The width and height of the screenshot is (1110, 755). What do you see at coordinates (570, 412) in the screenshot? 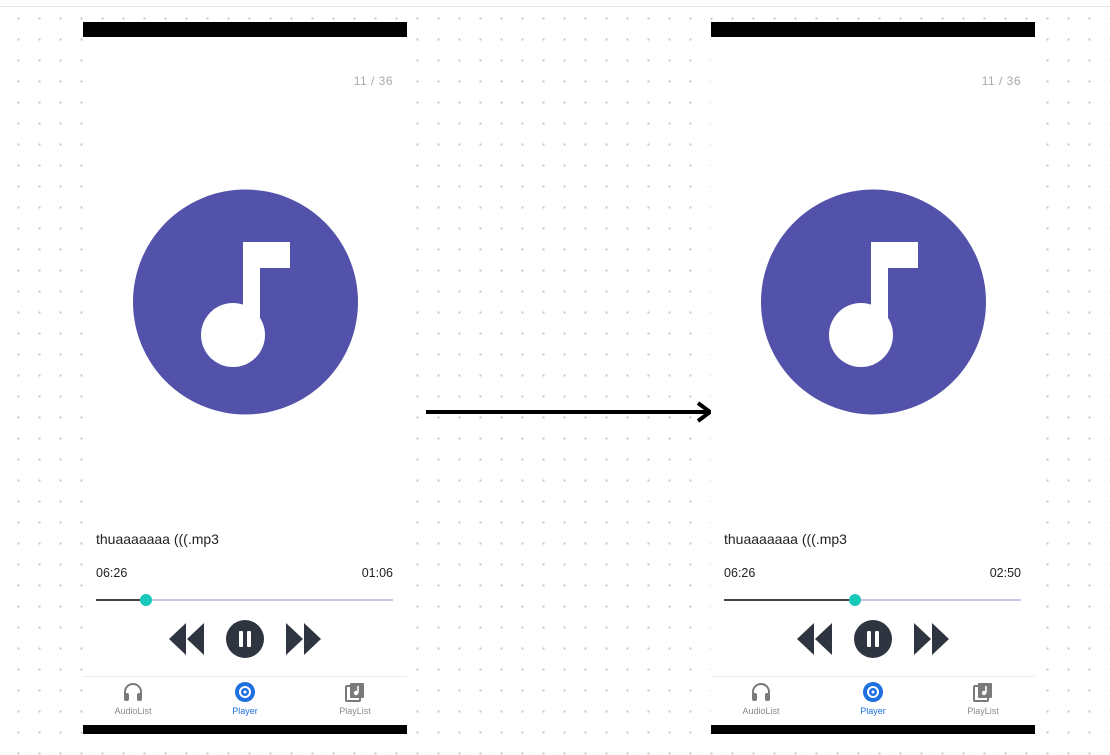
I see `right-arrow-icon` at bounding box center [570, 412].